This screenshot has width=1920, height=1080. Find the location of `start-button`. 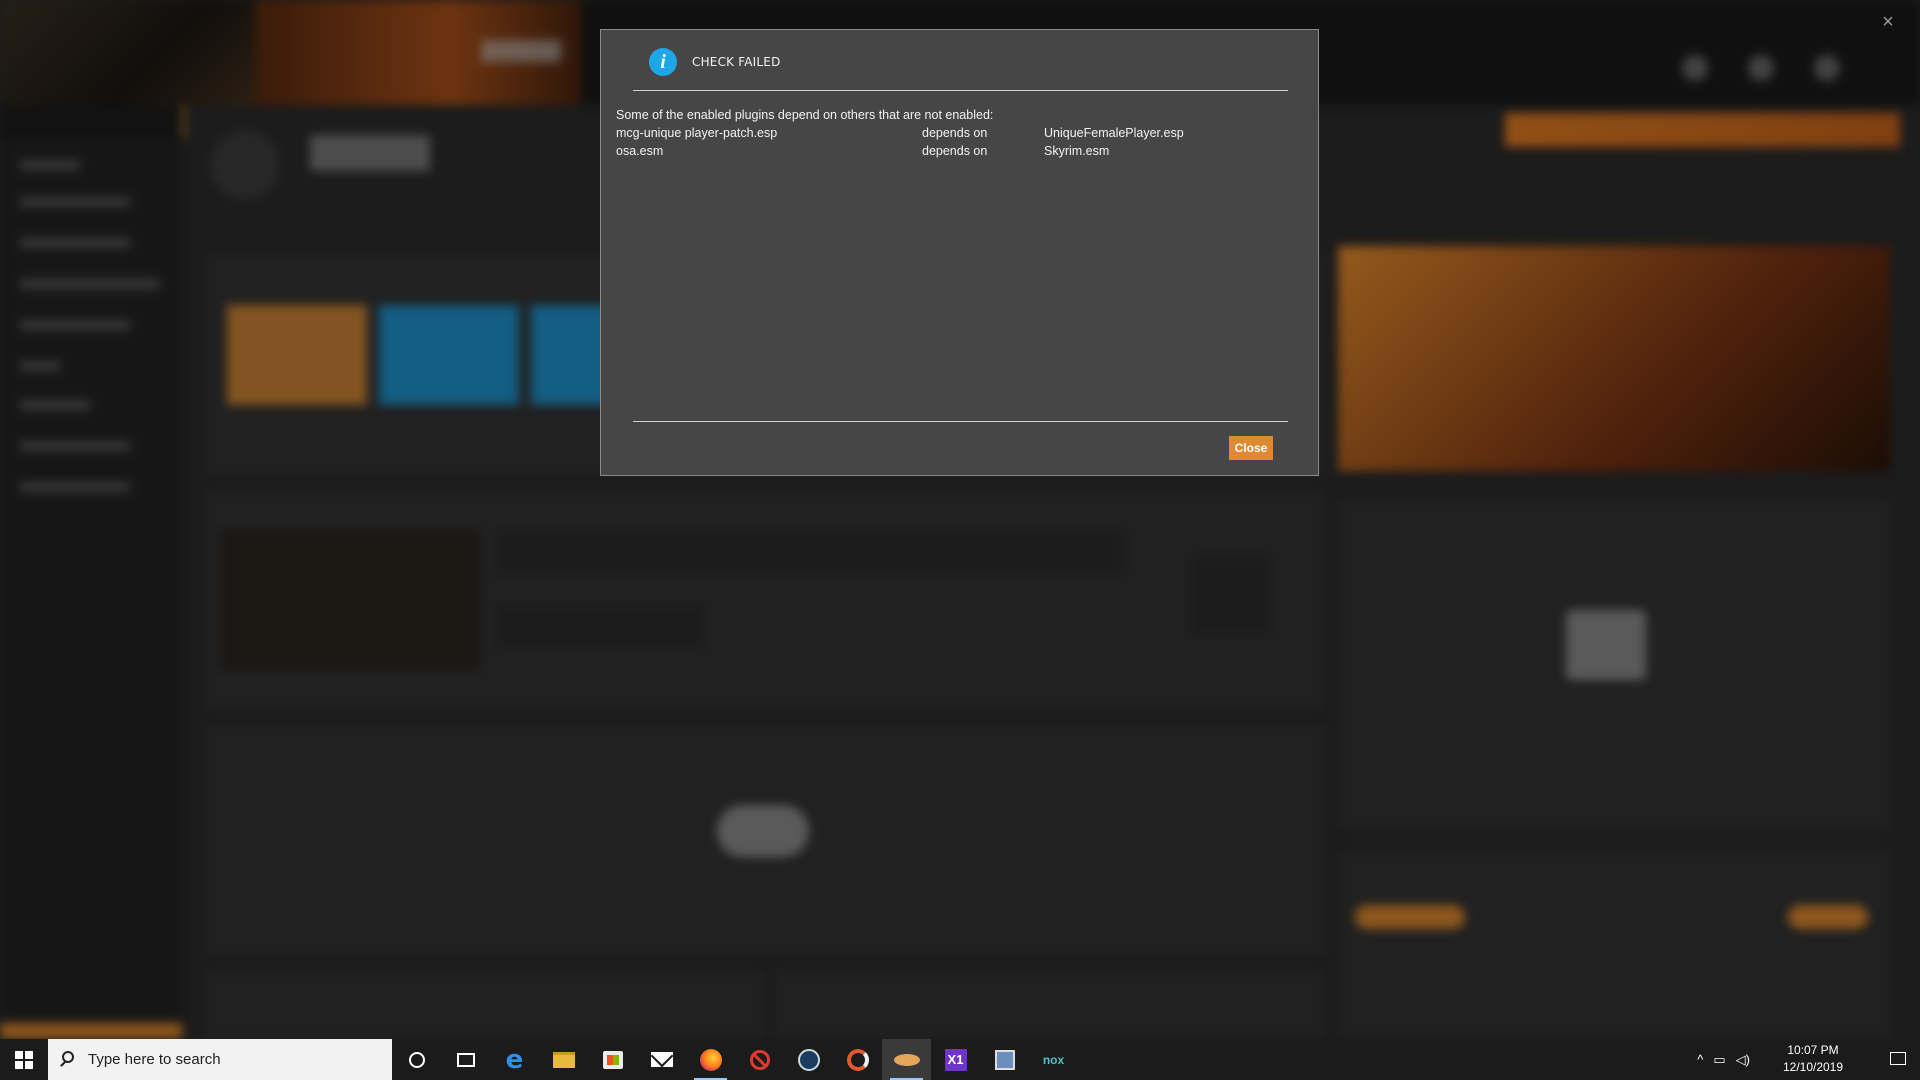

start-button is located at coordinates (24, 1059).